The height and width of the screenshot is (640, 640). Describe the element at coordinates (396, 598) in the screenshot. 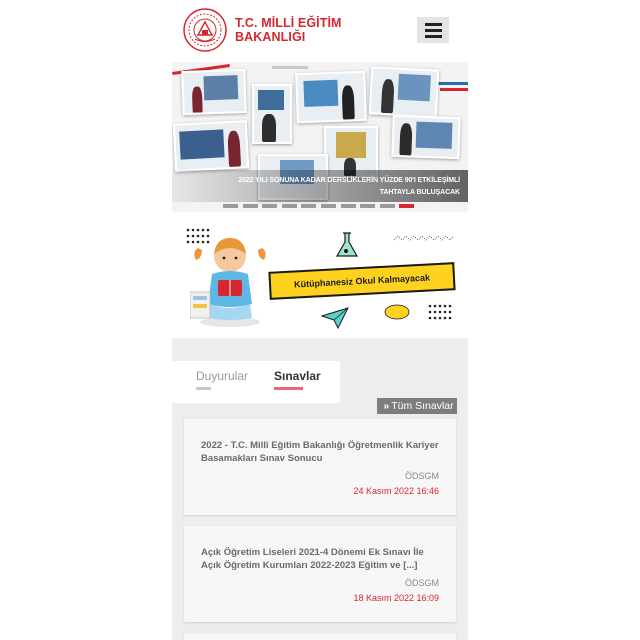

I see `exam-card-date: 18 Kasım 2022 16:09` at that location.